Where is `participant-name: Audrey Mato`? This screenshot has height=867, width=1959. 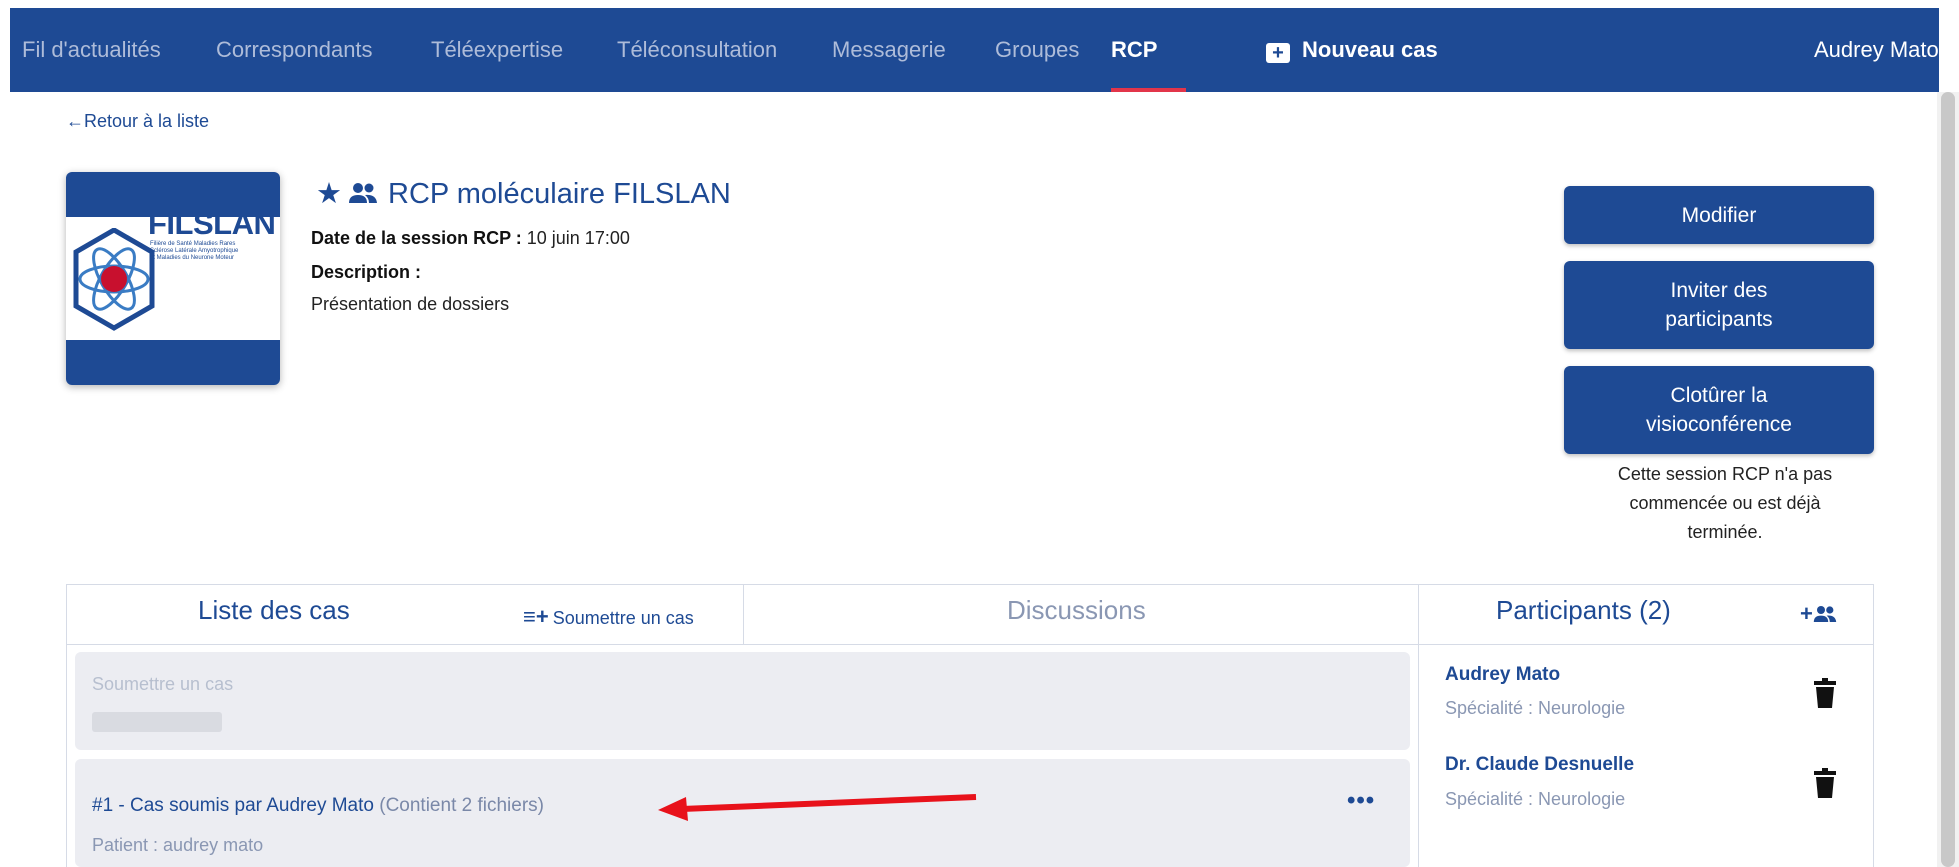
participant-name: Audrey Mato is located at coordinates (1503, 674).